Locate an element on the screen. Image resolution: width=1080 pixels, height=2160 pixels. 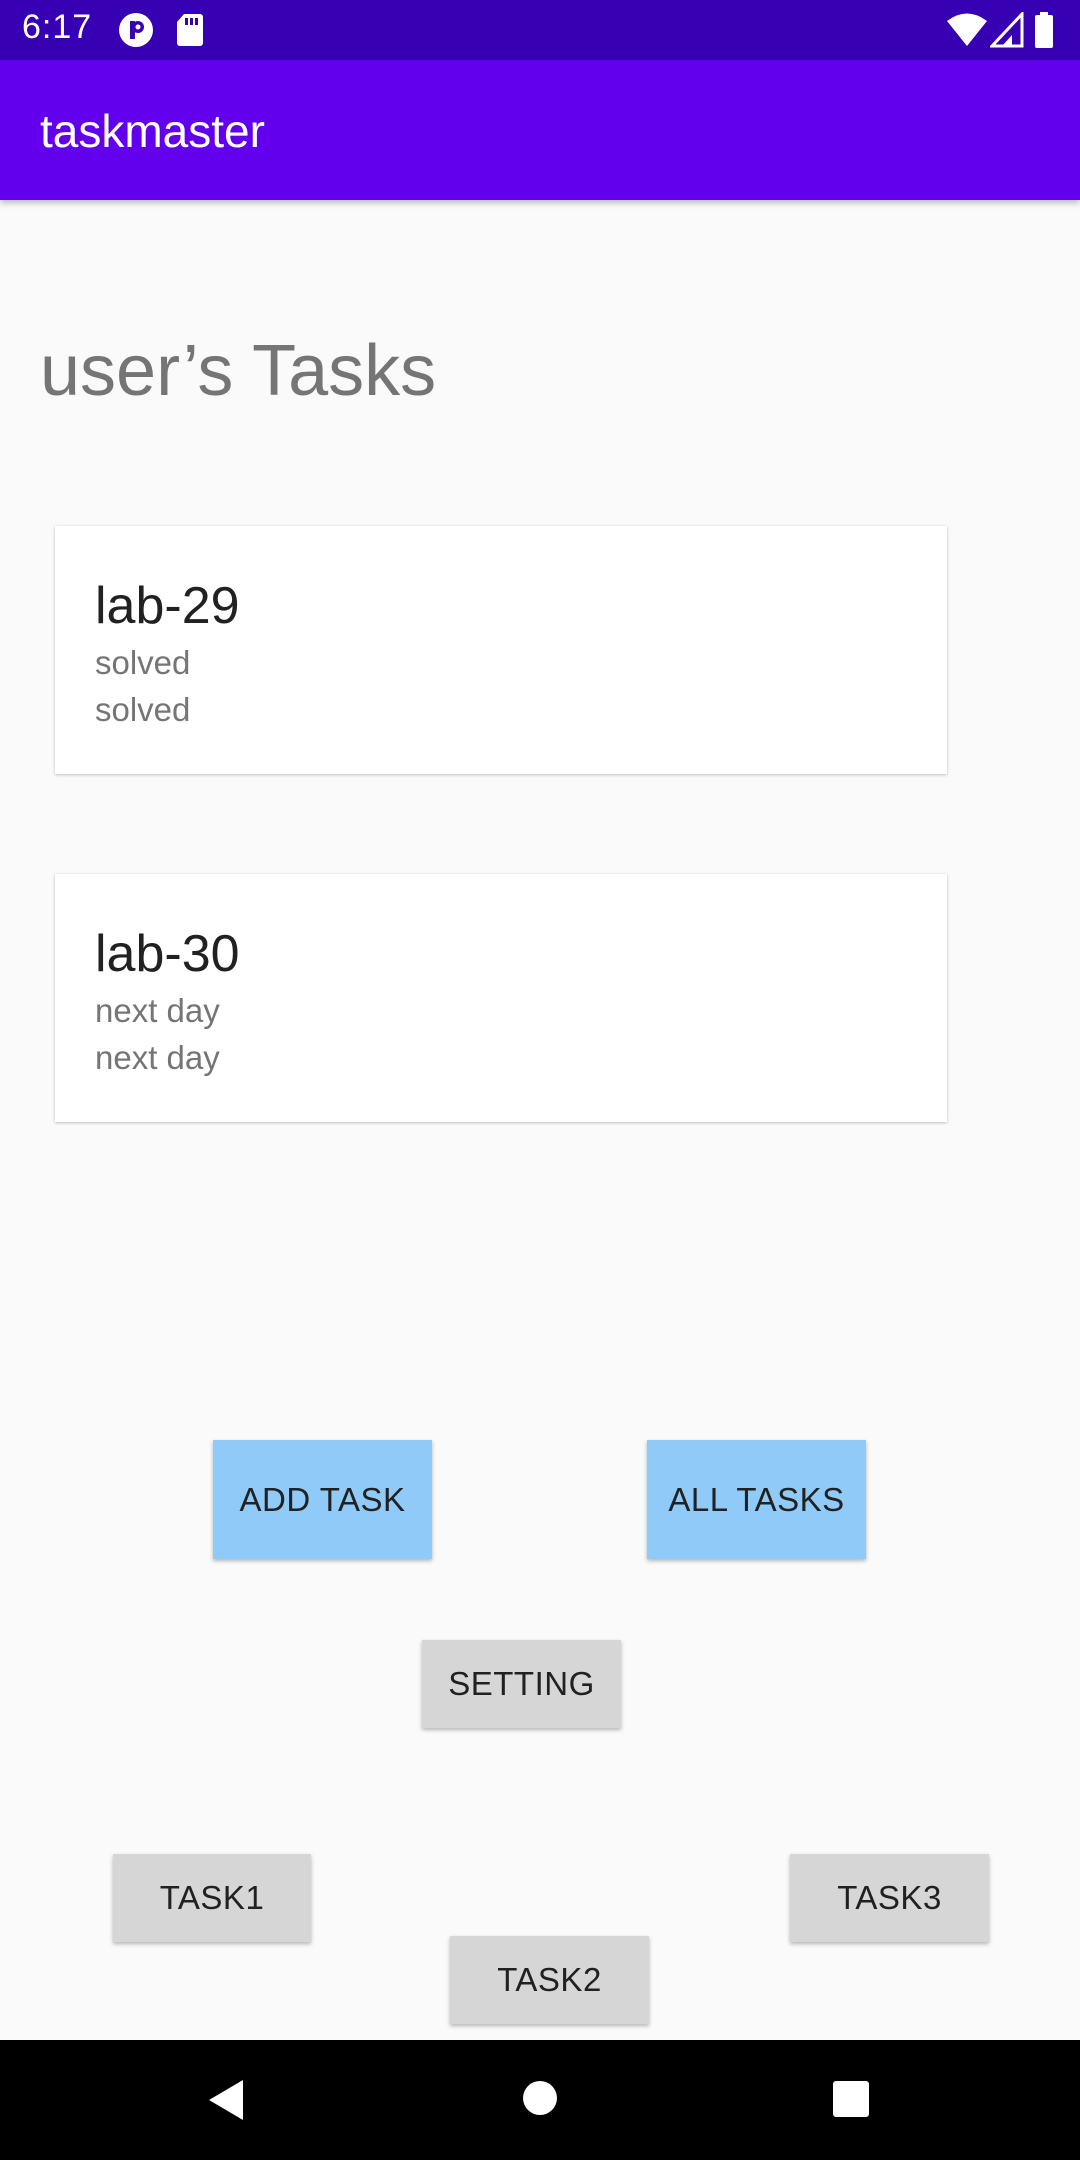
task-card: lab-30 next day next day is located at coordinates (501, 998).